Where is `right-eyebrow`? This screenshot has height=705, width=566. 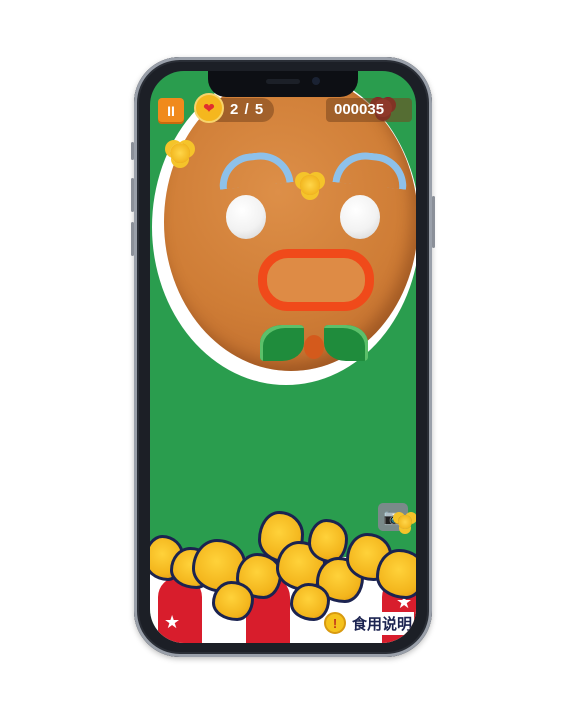 right-eyebrow is located at coordinates (371, 169).